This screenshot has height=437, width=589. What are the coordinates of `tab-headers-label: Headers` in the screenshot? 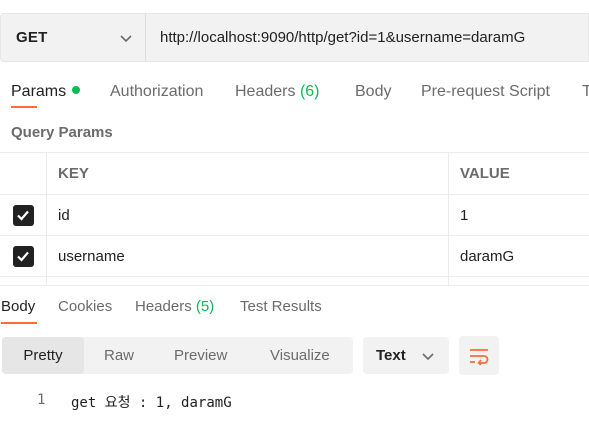 It's located at (265, 91).